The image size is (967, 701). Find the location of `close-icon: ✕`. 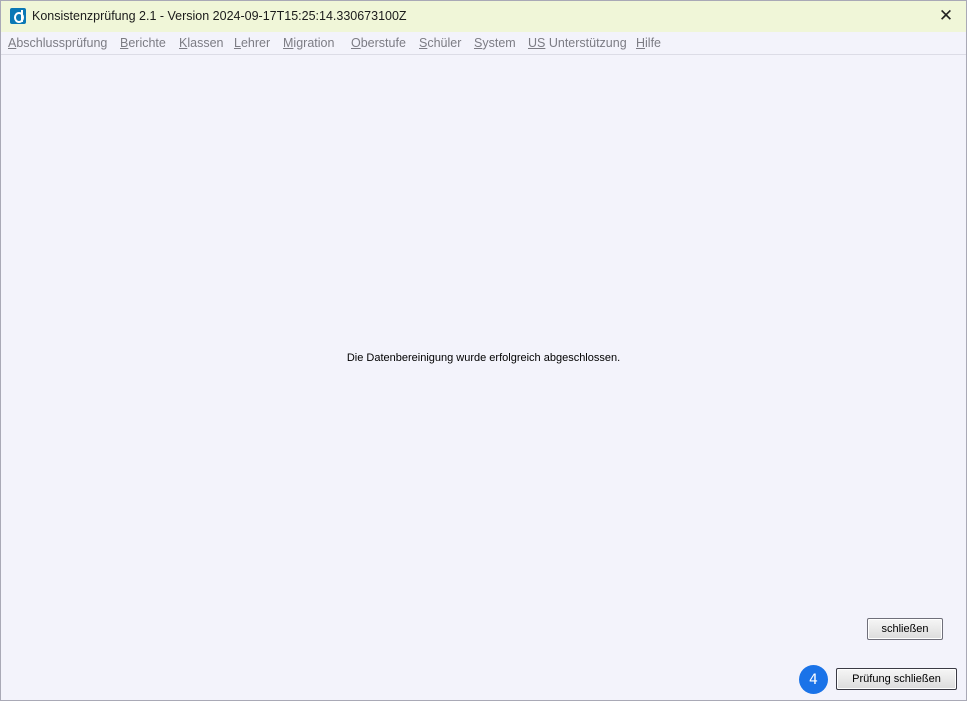

close-icon: ✕ is located at coordinates (946, 15).